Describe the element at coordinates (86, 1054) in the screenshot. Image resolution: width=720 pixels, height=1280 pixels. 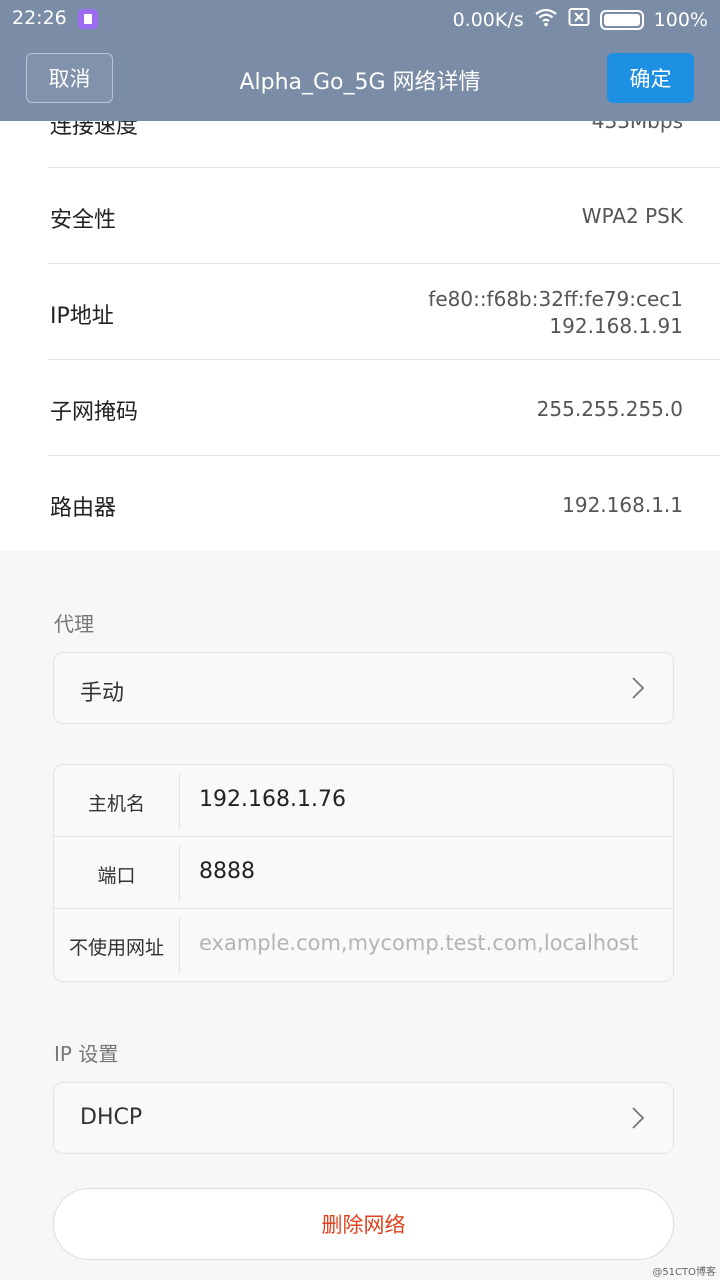
I see `ip-settings-section-label: IP 设置` at that location.